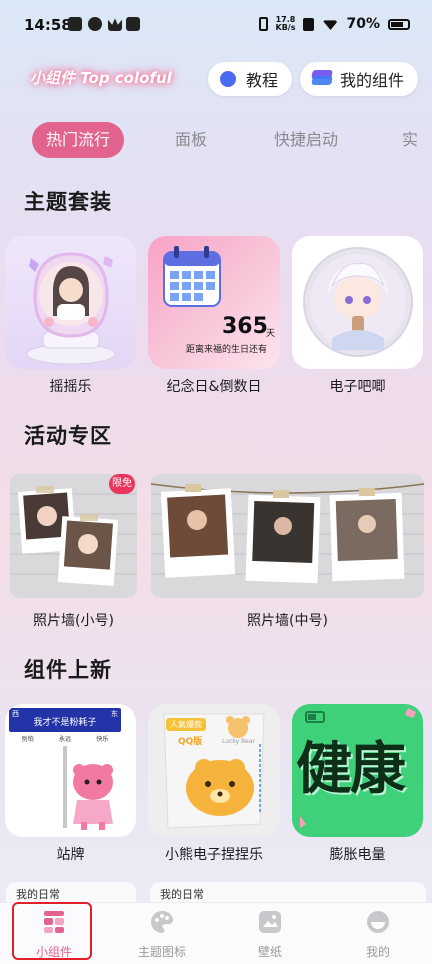  Describe the element at coordinates (270, 922) in the screenshot. I see `wallpaper-icon` at that location.